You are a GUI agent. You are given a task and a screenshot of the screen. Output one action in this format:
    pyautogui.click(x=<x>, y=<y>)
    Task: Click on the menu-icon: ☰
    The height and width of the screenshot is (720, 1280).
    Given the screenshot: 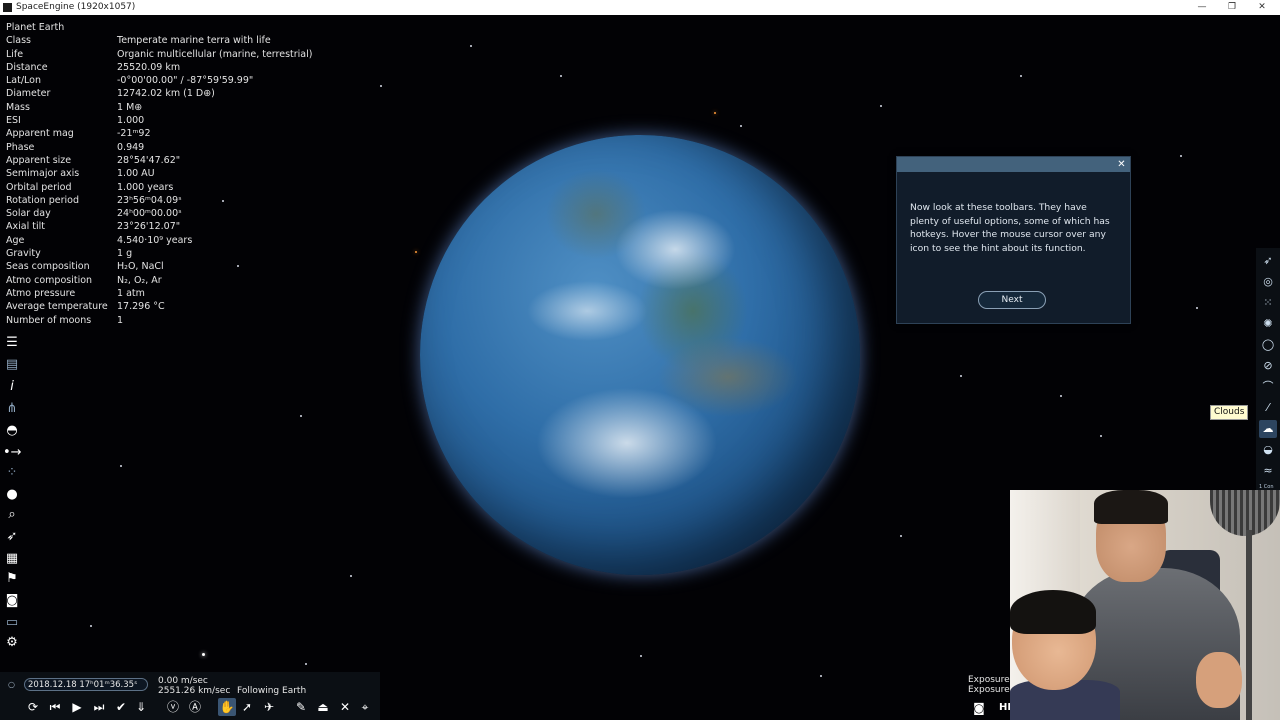 What is the action you would take?
    pyautogui.click(x=12, y=343)
    